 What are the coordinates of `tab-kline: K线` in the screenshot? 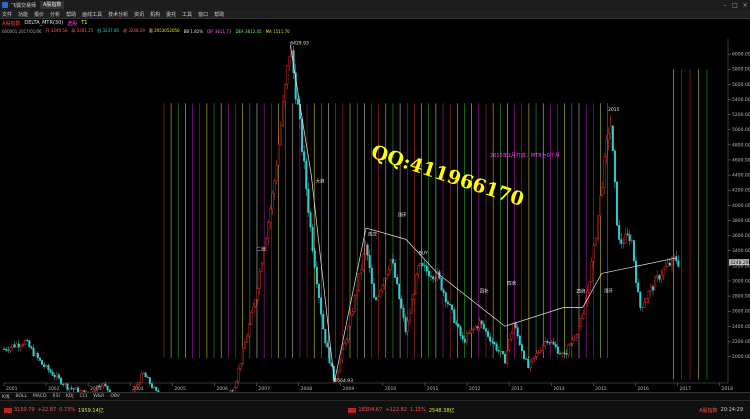 It's located at (5, 397).